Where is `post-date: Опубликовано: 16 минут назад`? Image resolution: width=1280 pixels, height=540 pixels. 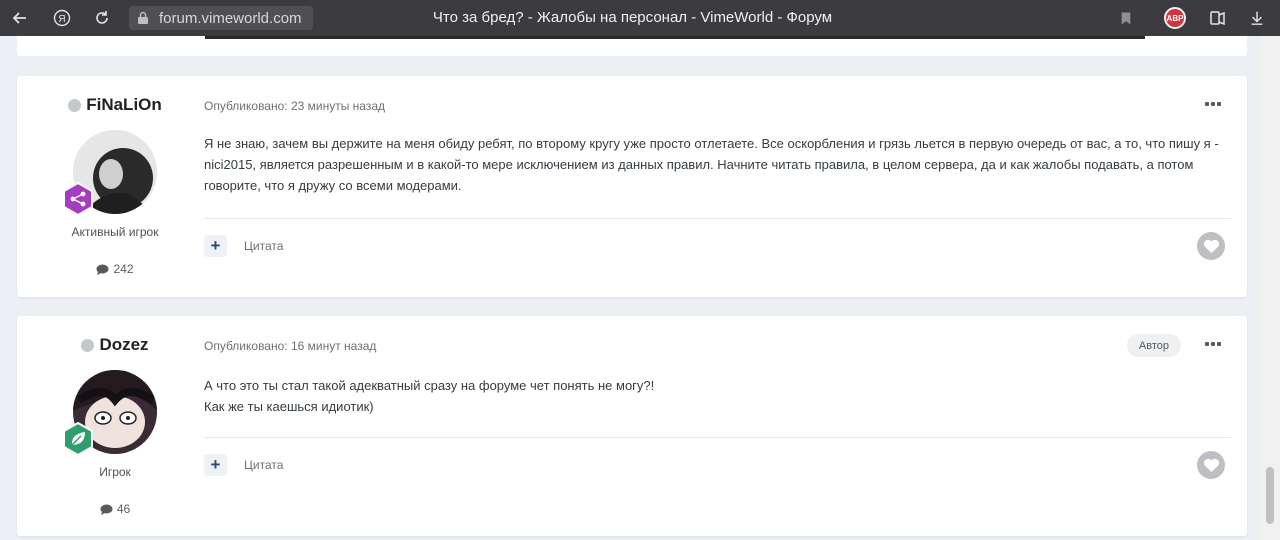
post-date: Опубликовано: 16 минут назад is located at coordinates (290, 346).